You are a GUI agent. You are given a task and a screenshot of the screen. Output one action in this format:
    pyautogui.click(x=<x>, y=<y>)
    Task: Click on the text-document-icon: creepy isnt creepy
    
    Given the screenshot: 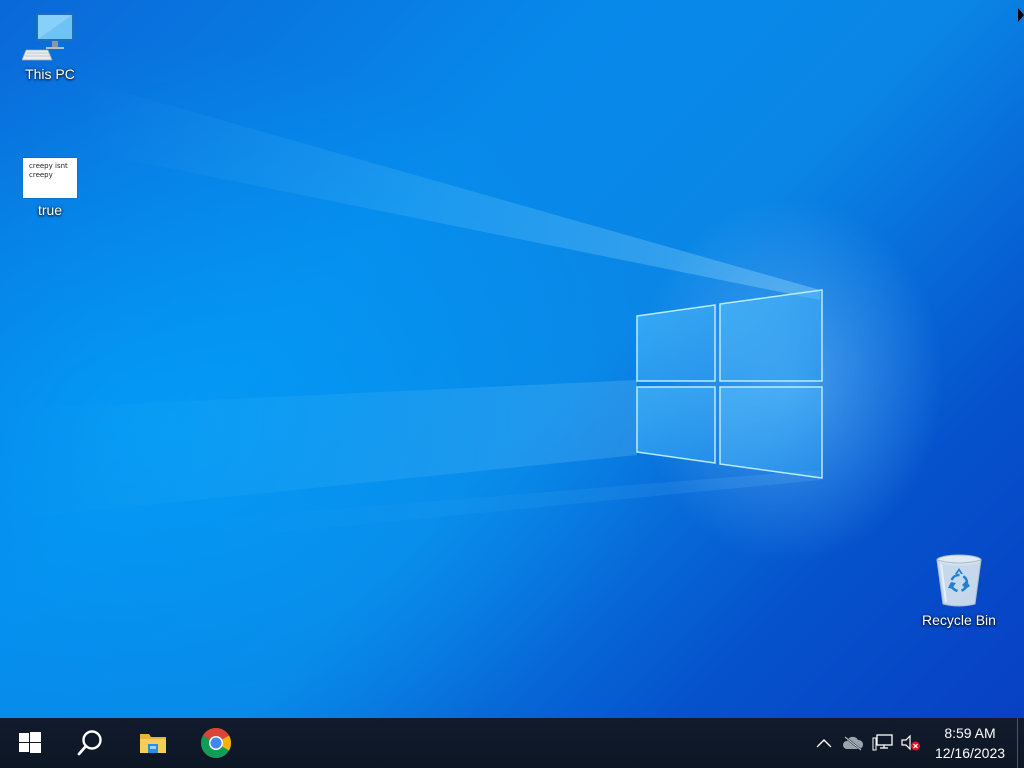 What is the action you would take?
    pyautogui.click(x=50, y=178)
    